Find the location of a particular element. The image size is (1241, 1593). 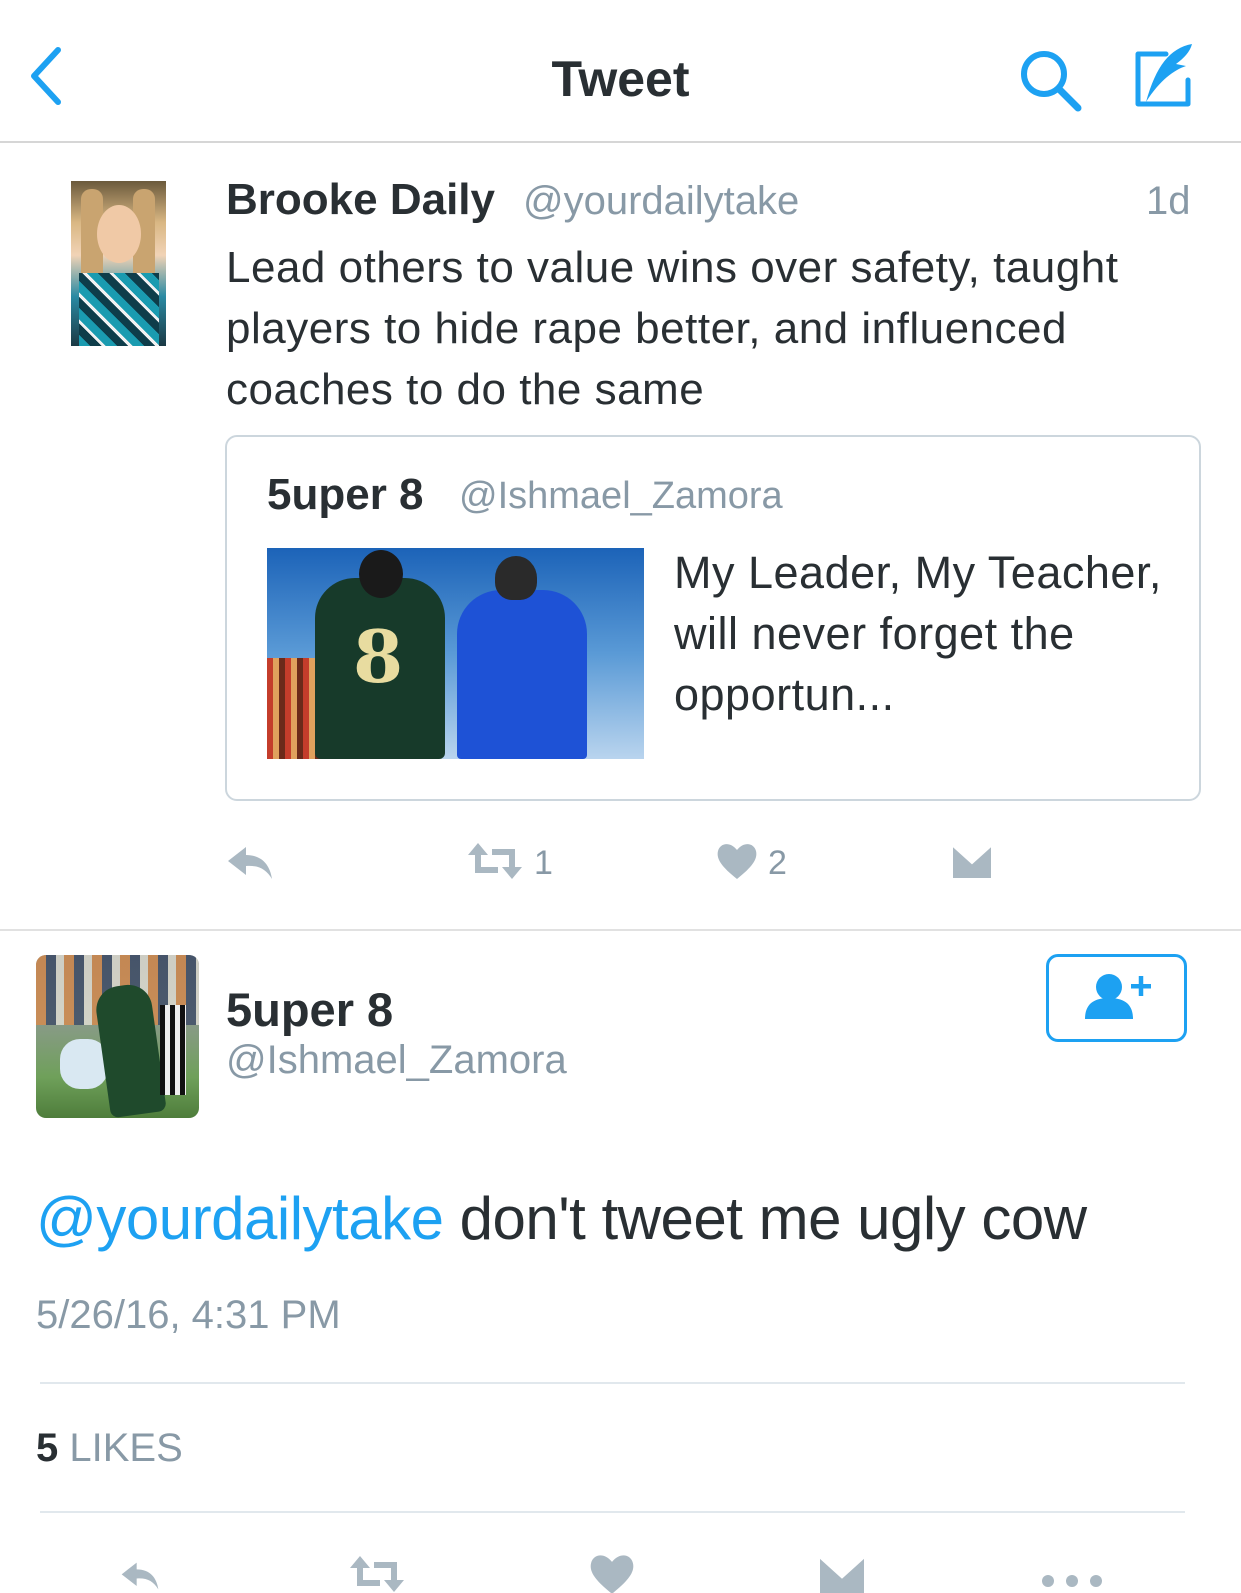

tweet-timestamp: 5/26/16, 4:31 PM is located at coordinates (188, 1315).